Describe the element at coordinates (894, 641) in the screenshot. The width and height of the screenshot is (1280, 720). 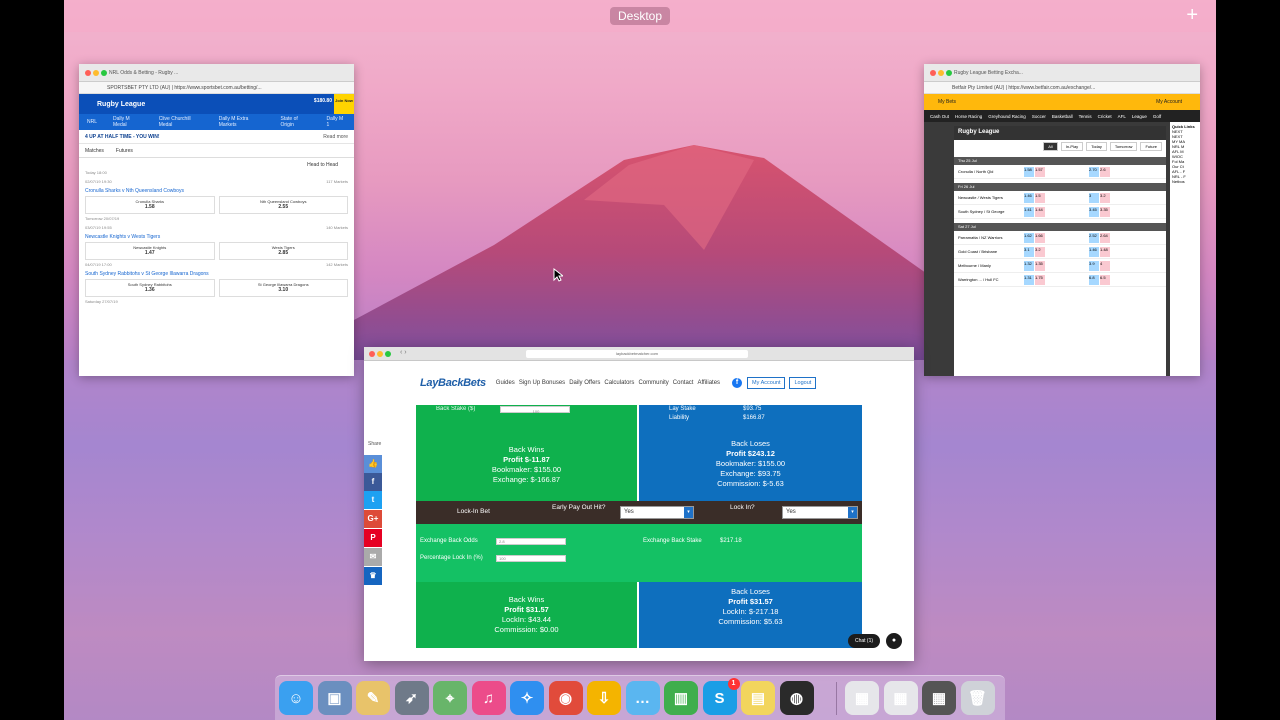
I see `chat-icon: ●` at that location.